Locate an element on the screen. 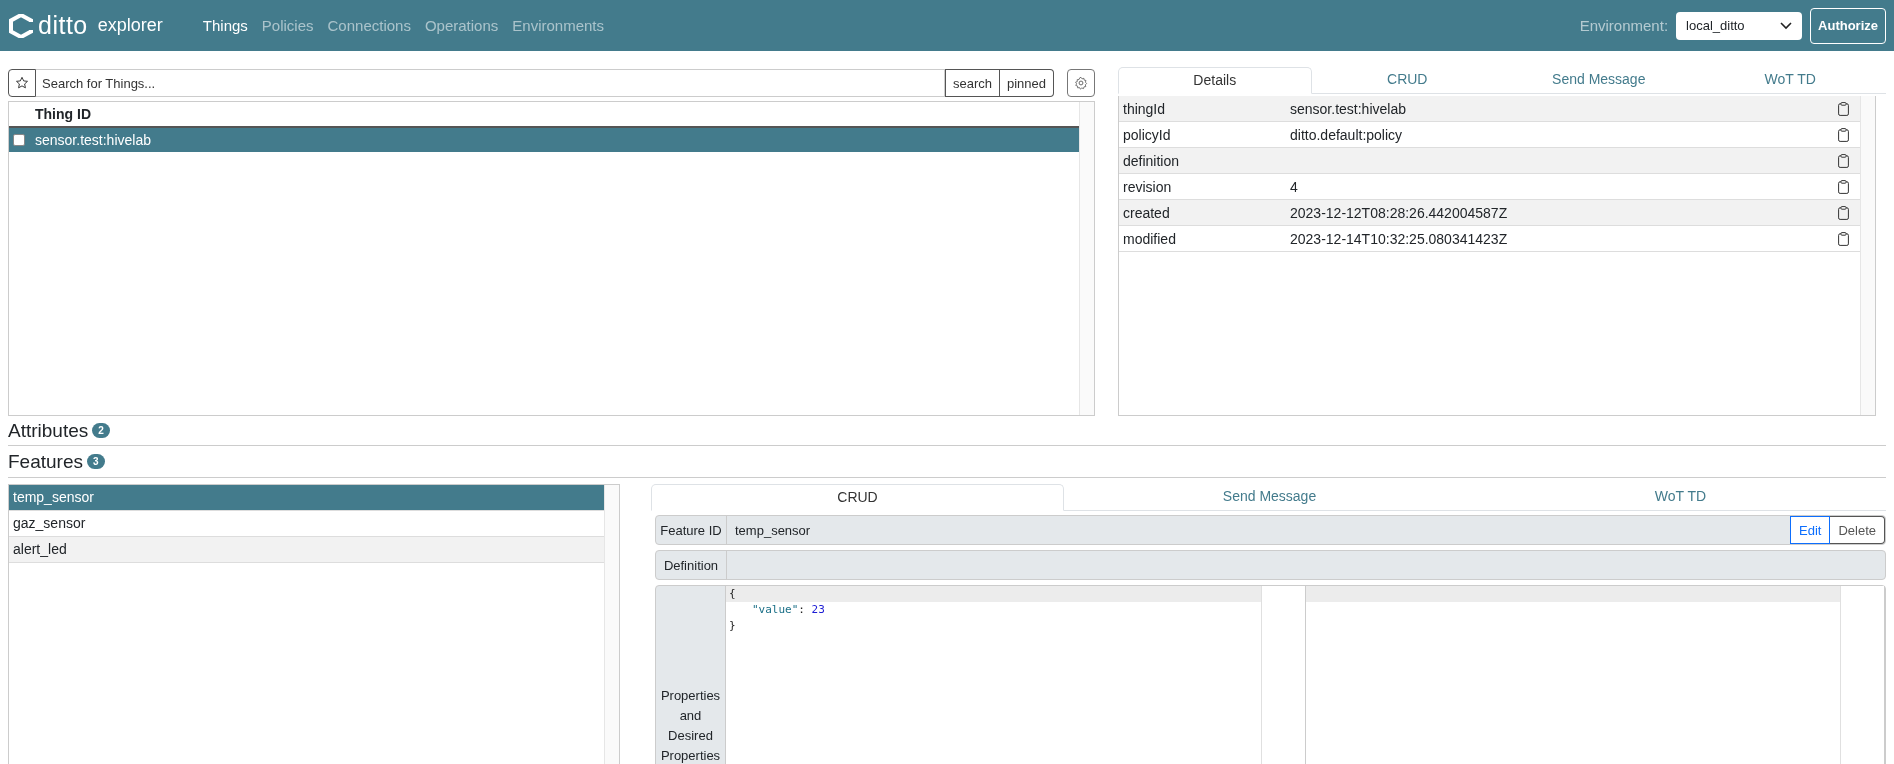 The image size is (1894, 764). field-value: 2023-12-14T10:32:25.080341423Z is located at coordinates (1399, 238).